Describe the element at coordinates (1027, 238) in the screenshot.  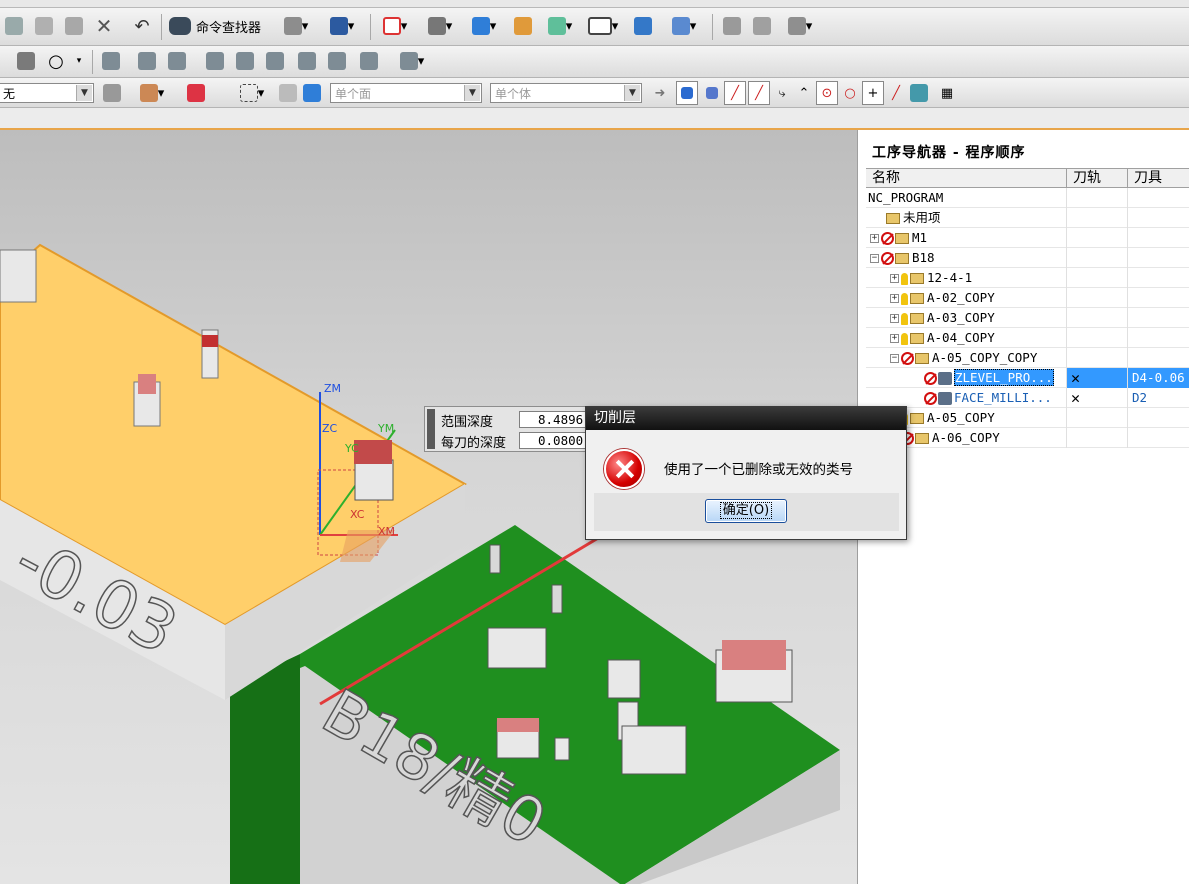
I see `list-item: + M1` at that location.